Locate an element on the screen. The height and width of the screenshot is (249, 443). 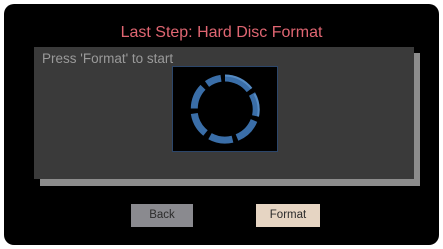
instruction-text: Press 'Format' to start is located at coordinates (108, 58).